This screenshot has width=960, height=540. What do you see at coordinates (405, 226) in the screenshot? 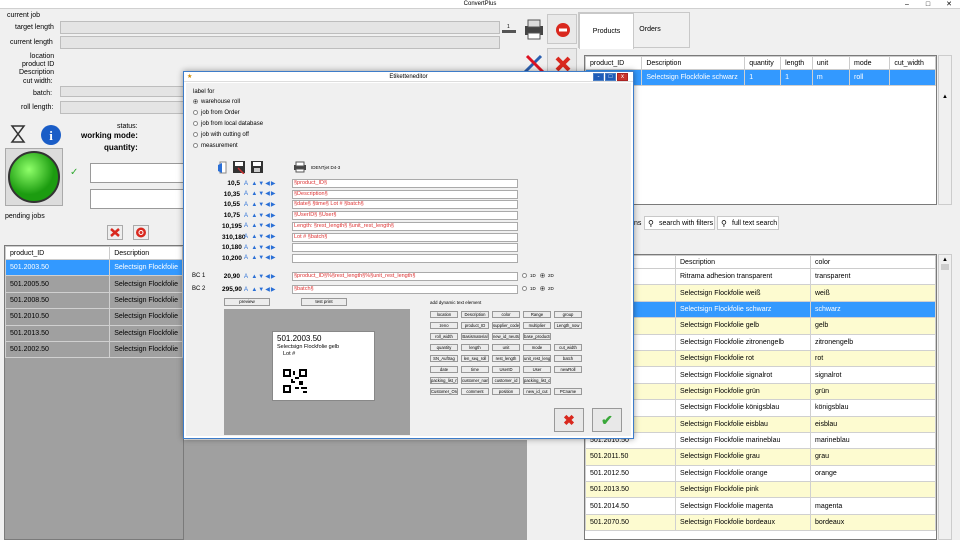
I see `label-text-field: Length: §rest_length§ §unit_rest_length§` at bounding box center [405, 226].